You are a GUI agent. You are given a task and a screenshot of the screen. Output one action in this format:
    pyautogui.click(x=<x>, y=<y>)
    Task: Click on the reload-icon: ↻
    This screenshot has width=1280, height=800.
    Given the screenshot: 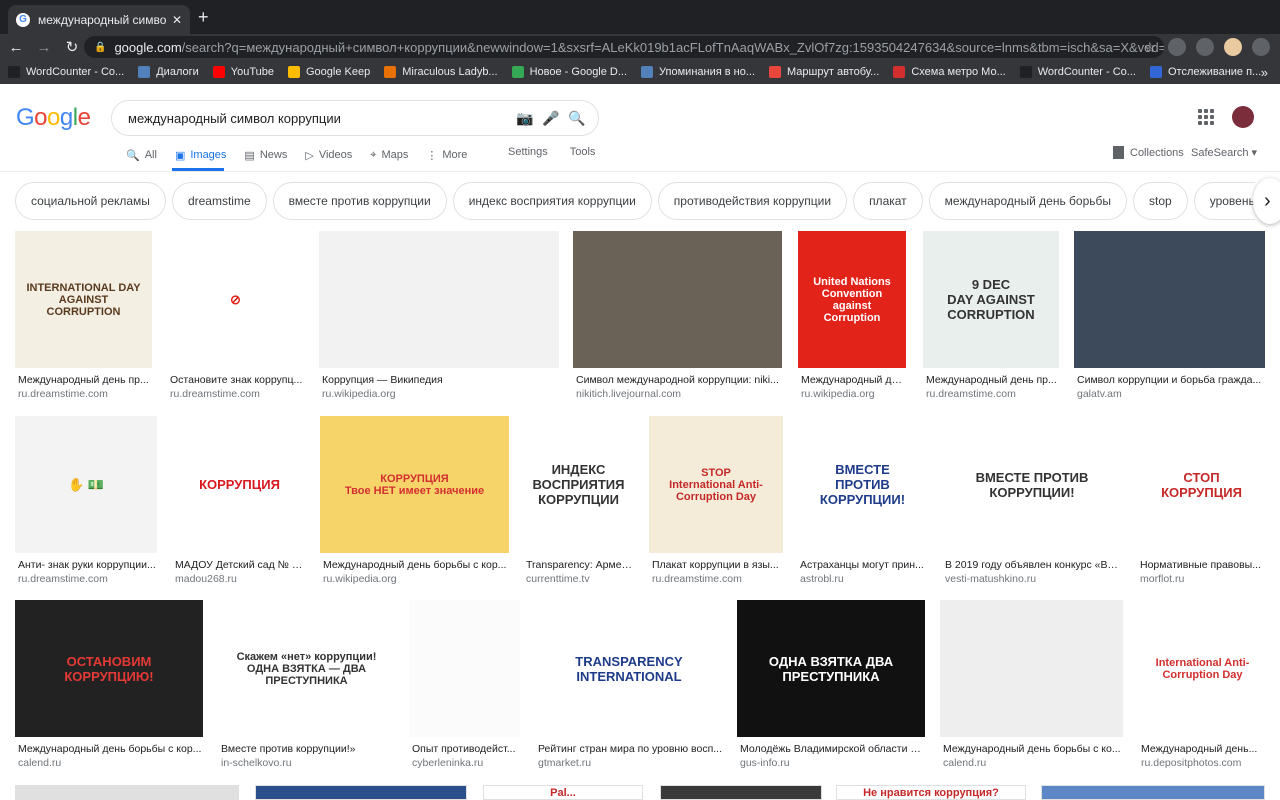 What is the action you would take?
    pyautogui.click(x=72, y=47)
    